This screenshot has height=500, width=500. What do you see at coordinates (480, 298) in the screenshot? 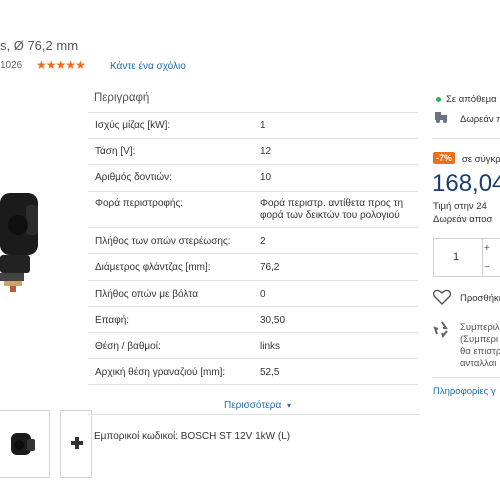
I see `add-to-wishlist: Προσθήκη` at bounding box center [480, 298].